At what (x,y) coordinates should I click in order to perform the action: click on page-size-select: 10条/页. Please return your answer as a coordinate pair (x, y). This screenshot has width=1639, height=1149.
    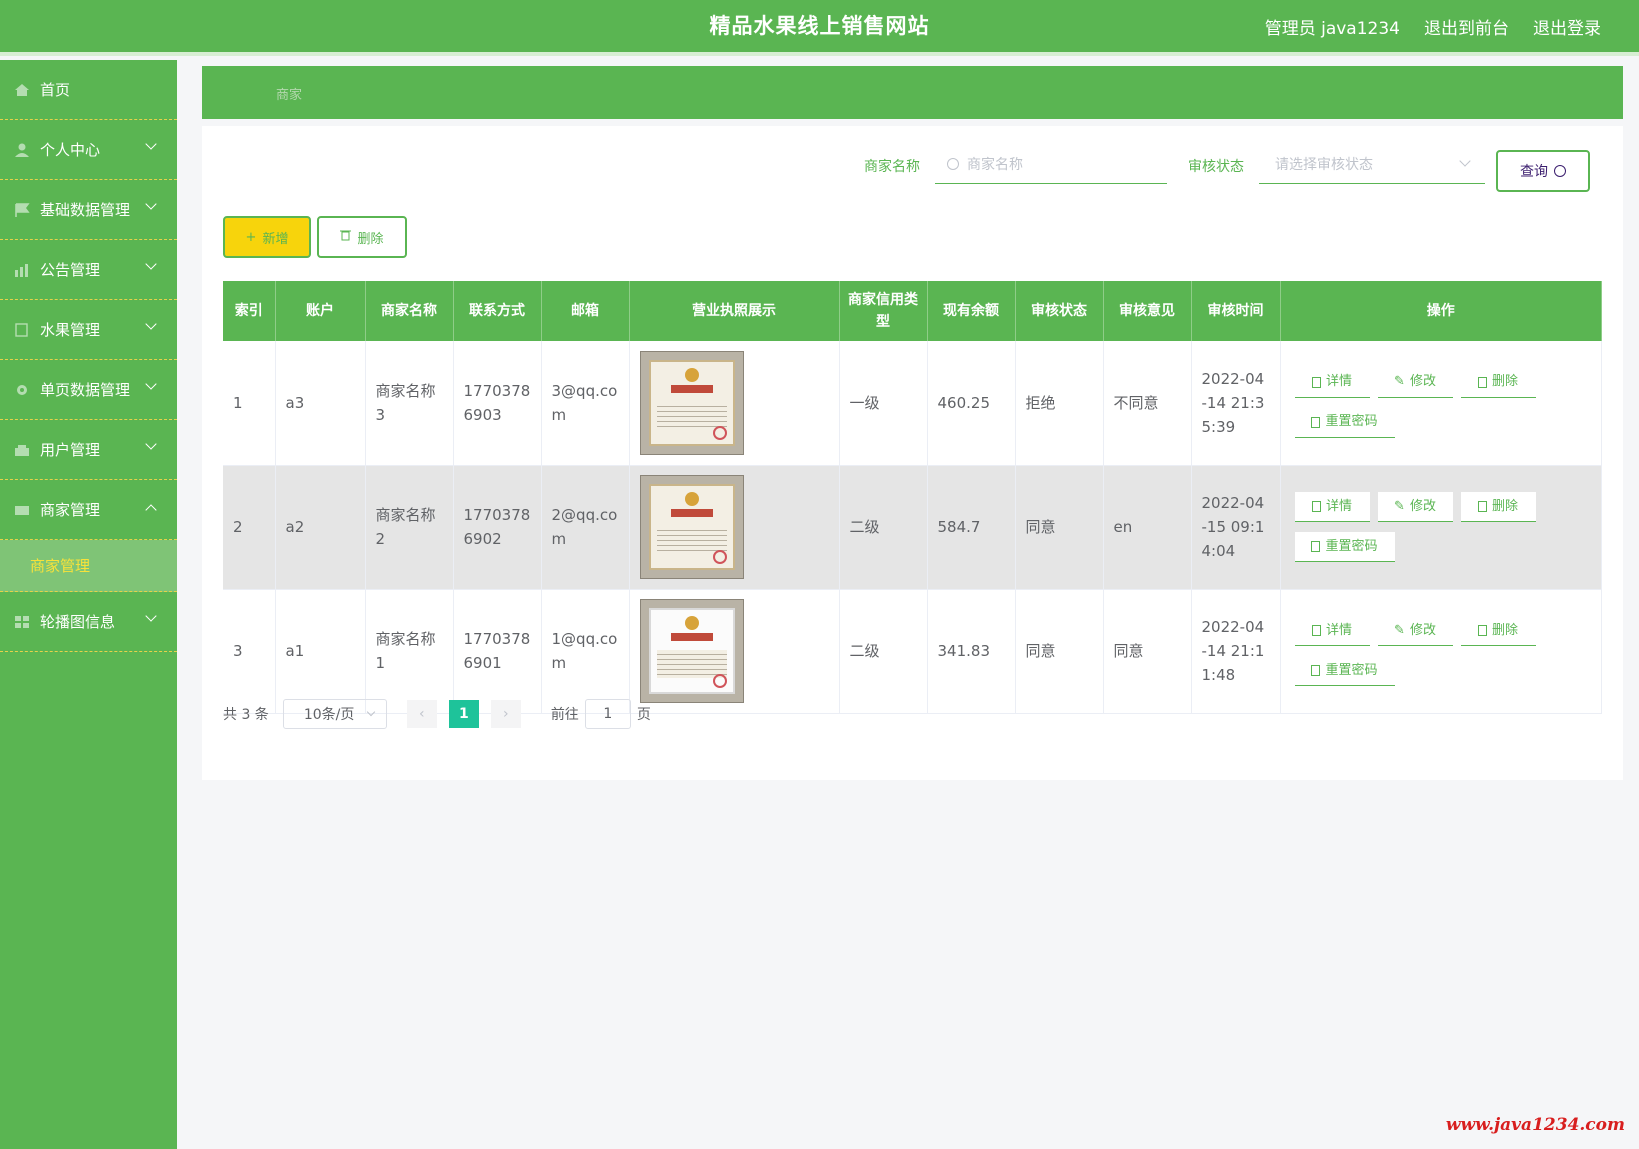
    Looking at the image, I should click on (334, 714).